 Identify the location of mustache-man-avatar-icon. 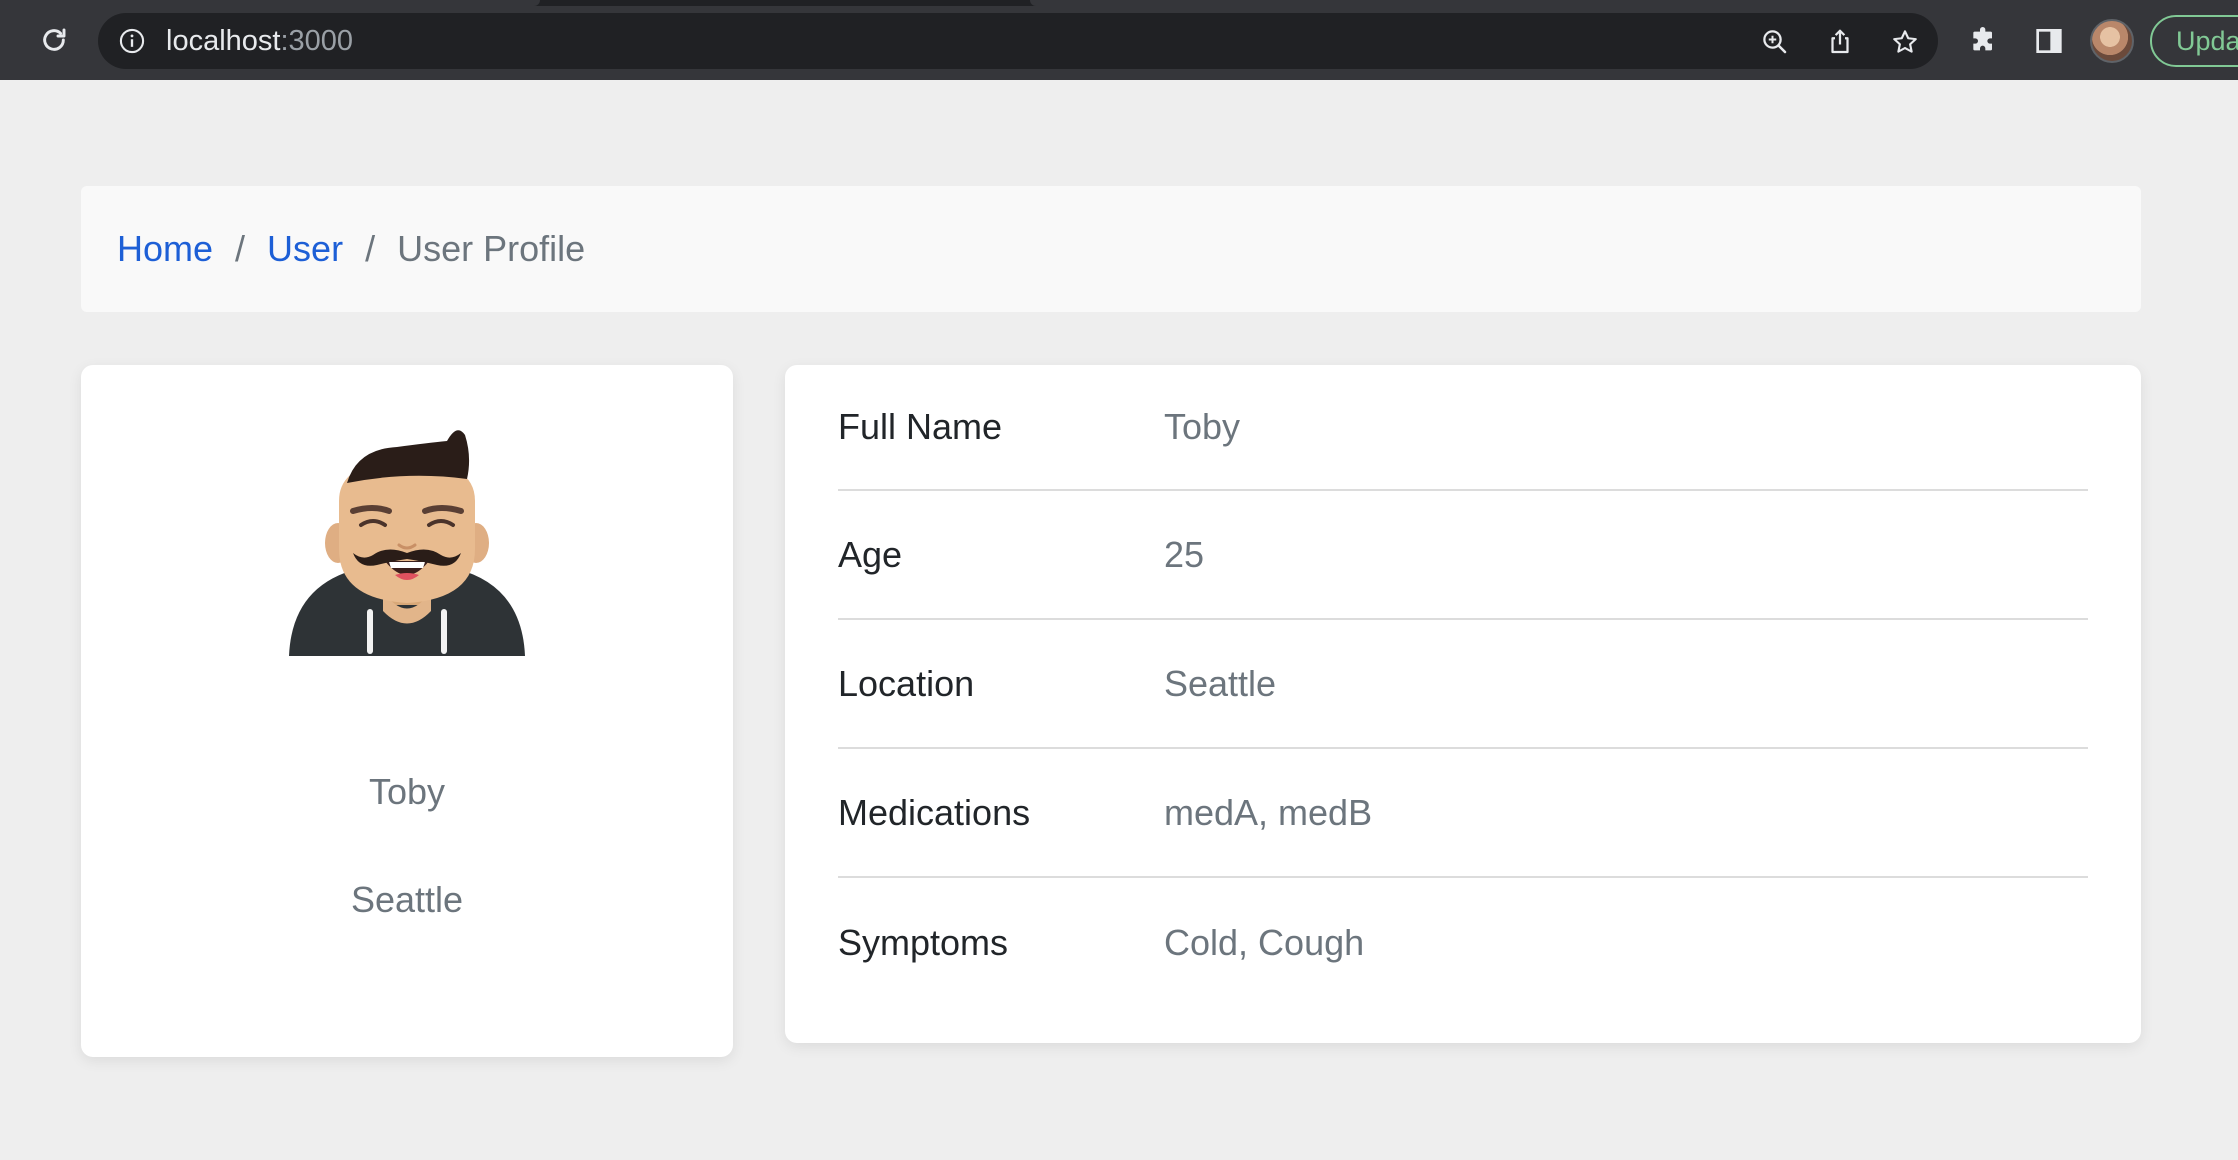
(407, 543).